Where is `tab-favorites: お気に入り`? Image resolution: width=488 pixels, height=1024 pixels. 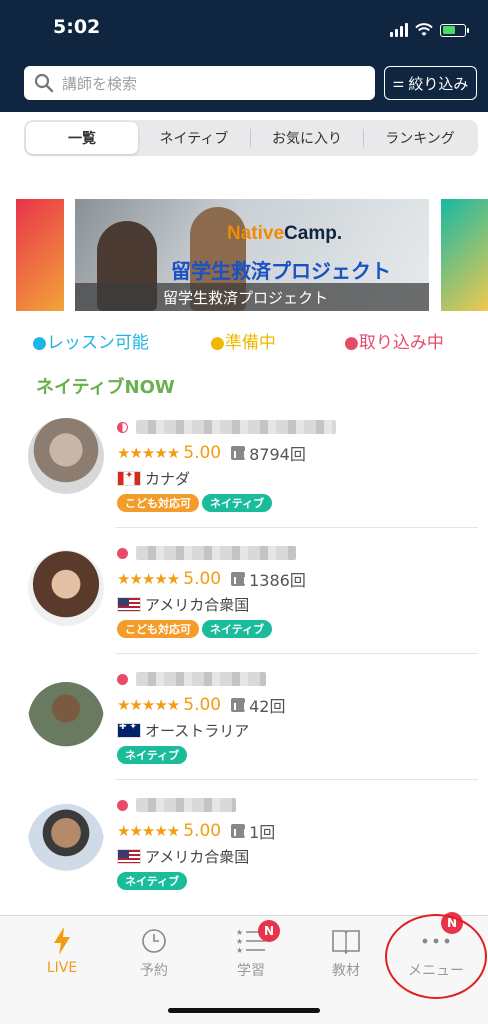 tab-favorites: お気に入り is located at coordinates (307, 138).